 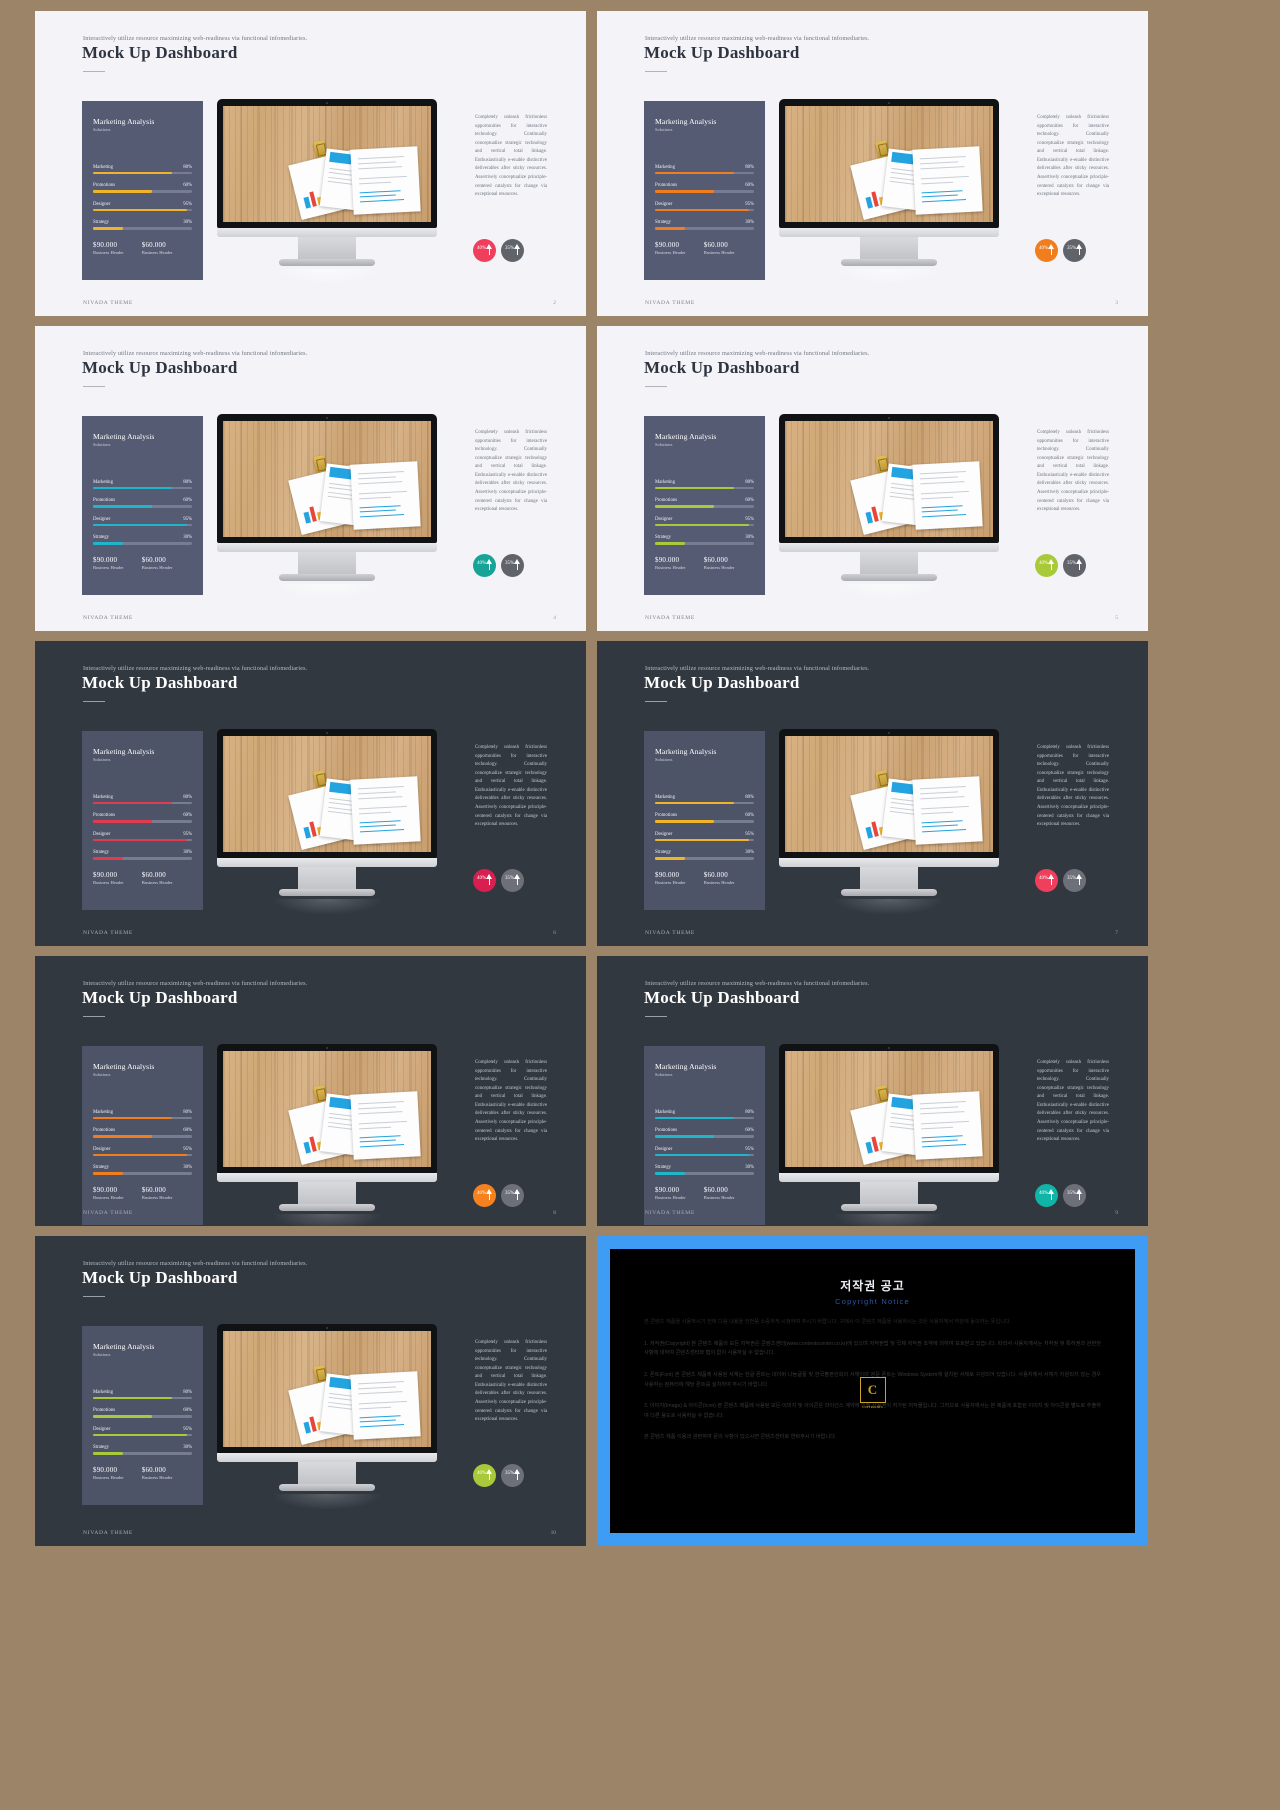 I want to click on progress-bar-label: Promotions, so click(x=104, y=1131).